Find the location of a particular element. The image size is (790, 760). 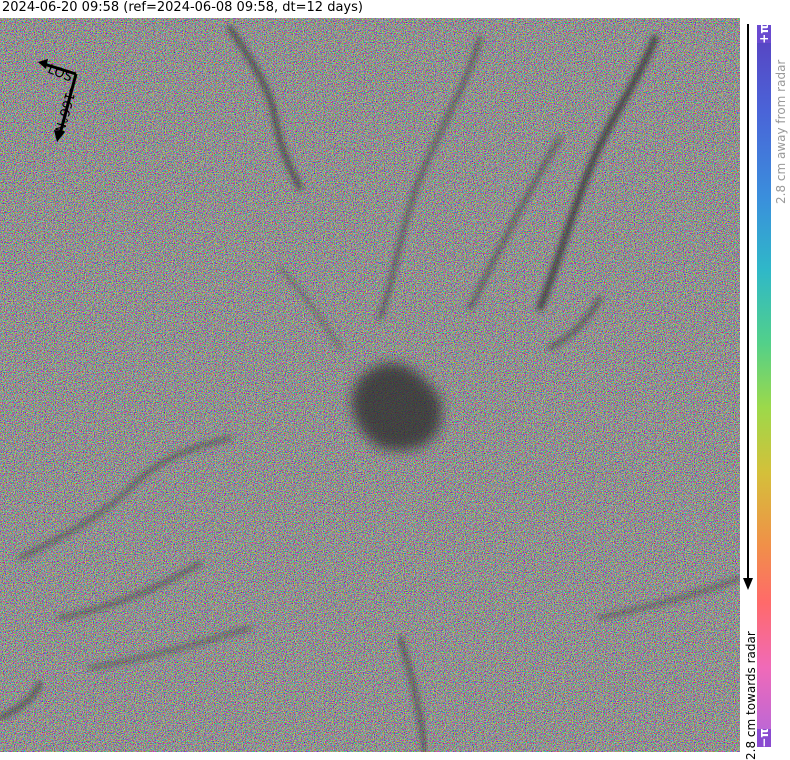

colorbar-min-label: −π is located at coordinates (764, 738).